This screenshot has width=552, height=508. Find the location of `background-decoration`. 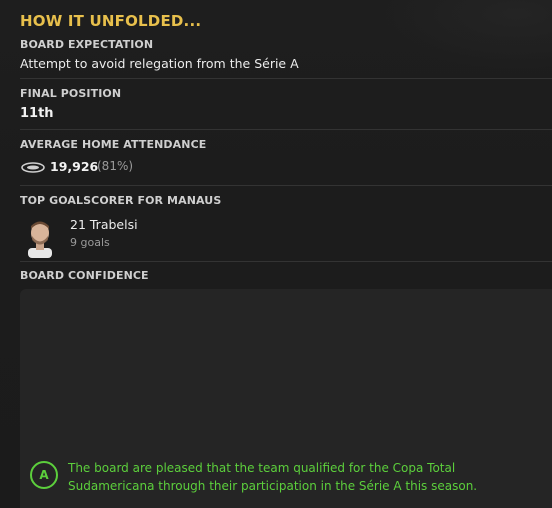

background-decoration is located at coordinates (462, 35).